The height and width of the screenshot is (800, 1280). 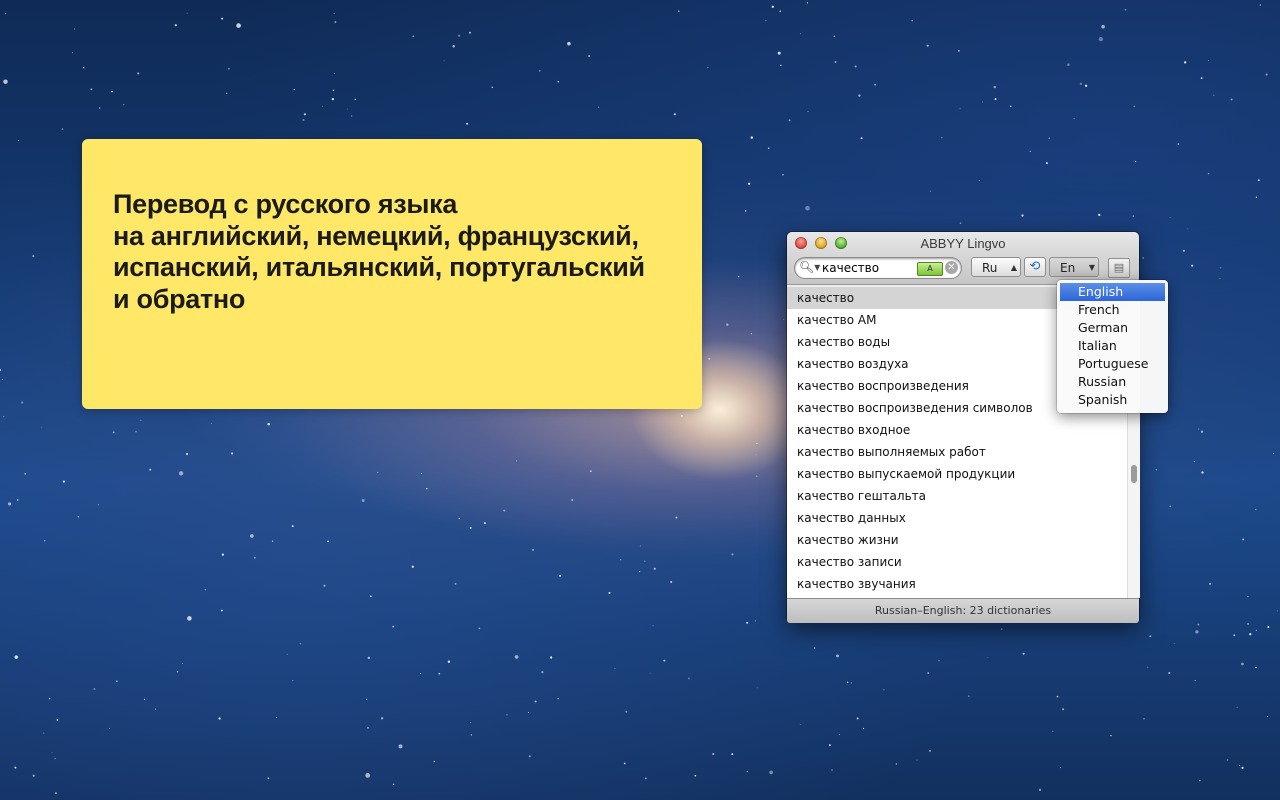 What do you see at coordinates (1112, 328) in the screenshot?
I see `menu-item-german: German` at bounding box center [1112, 328].